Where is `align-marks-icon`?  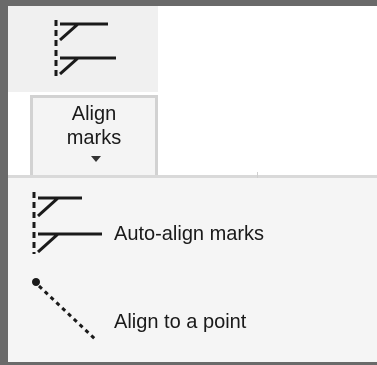
align-marks-icon is located at coordinates (85, 49).